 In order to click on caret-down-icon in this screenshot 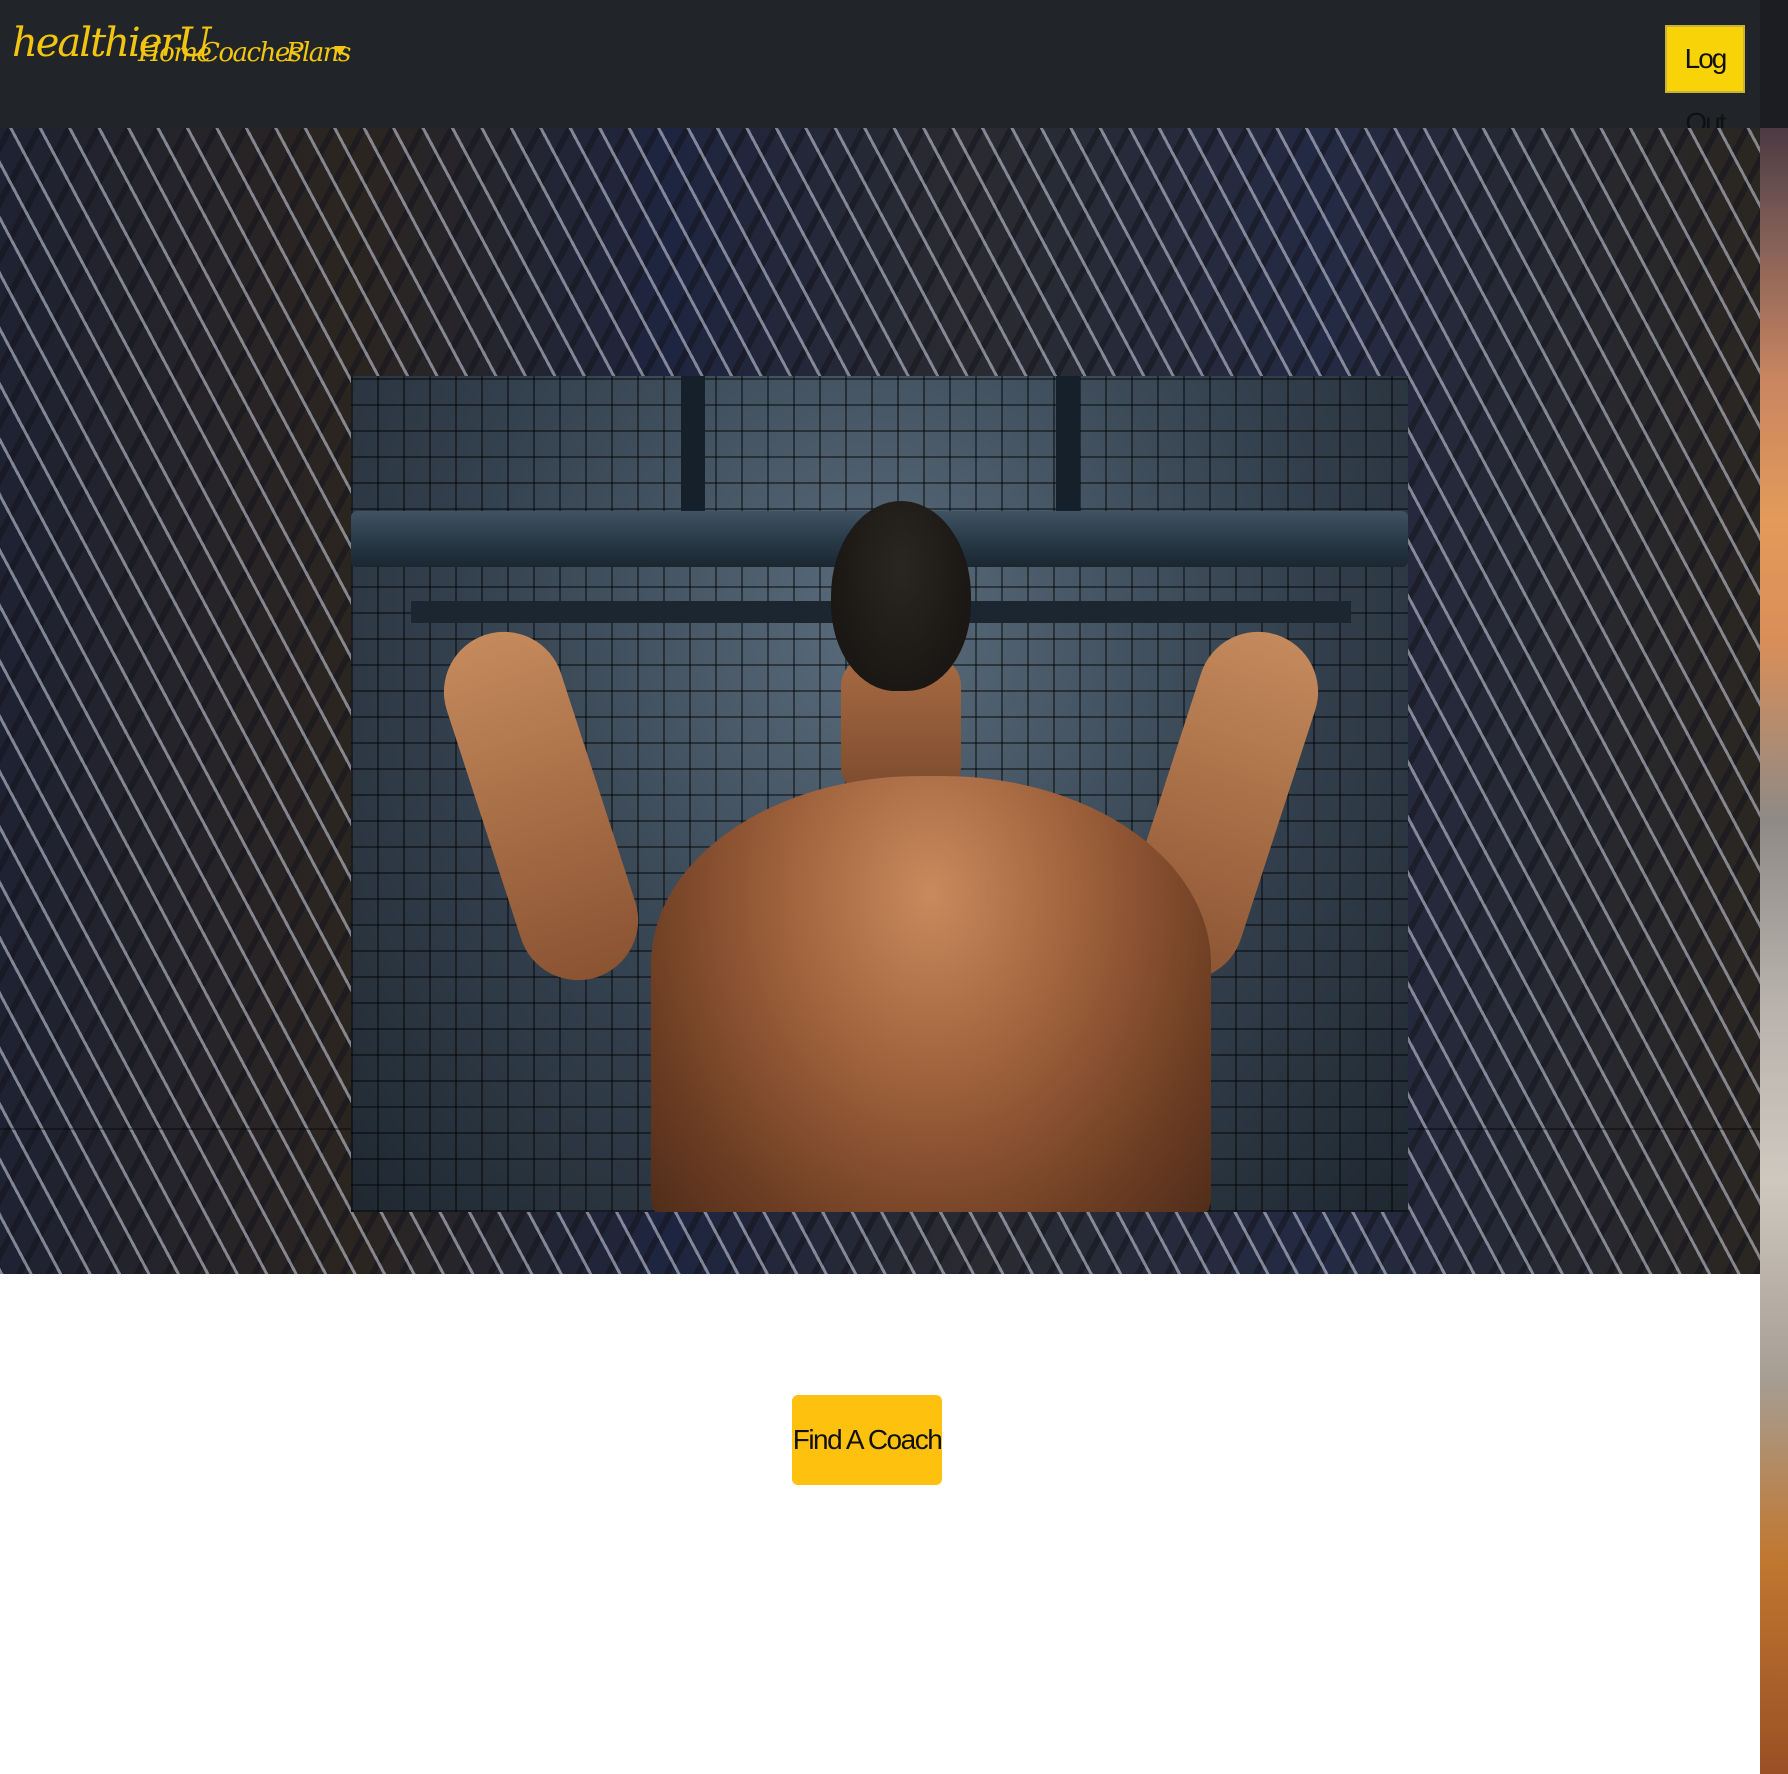, I will do `click(340, 51)`.